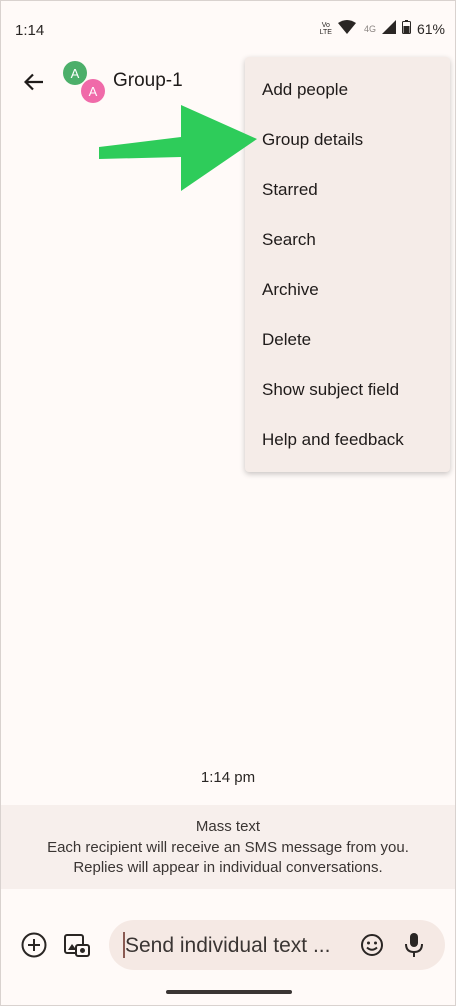  Describe the element at coordinates (369, 28) in the screenshot. I see `network-type: 4G` at that location.